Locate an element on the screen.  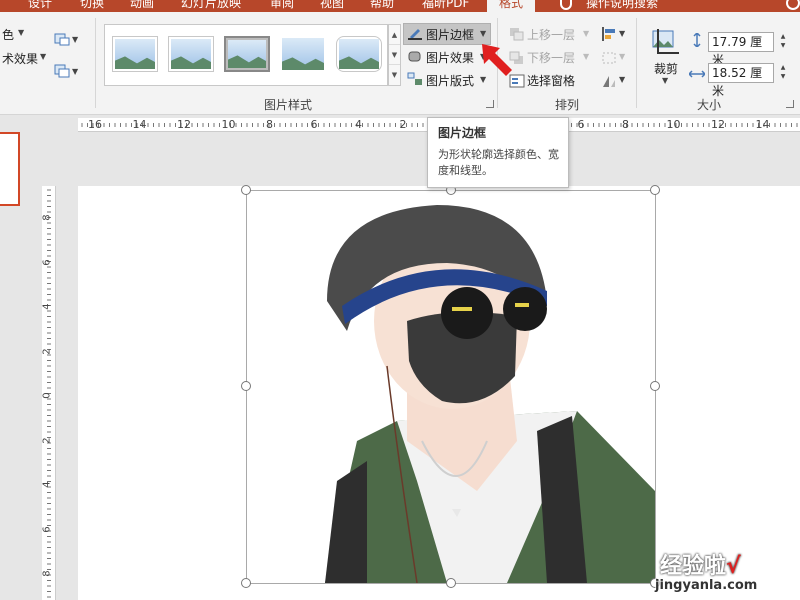
picture-styles-group-label: 图片样式 is located at coordinates (288, 105).